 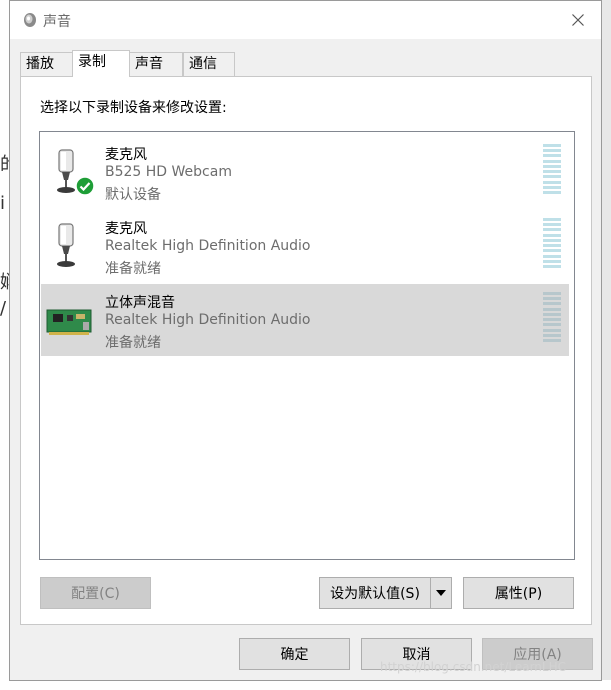 I want to click on sound-card-icon, so click(x=69, y=322).